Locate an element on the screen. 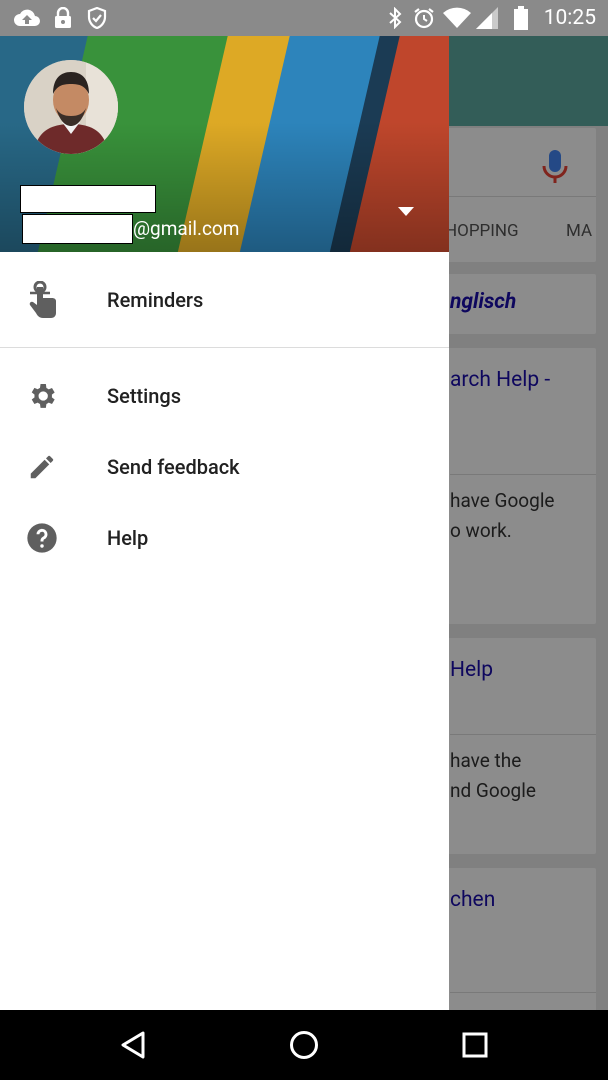 The height and width of the screenshot is (1080, 608). account-email: @gmail.com is located at coordinates (186, 228).